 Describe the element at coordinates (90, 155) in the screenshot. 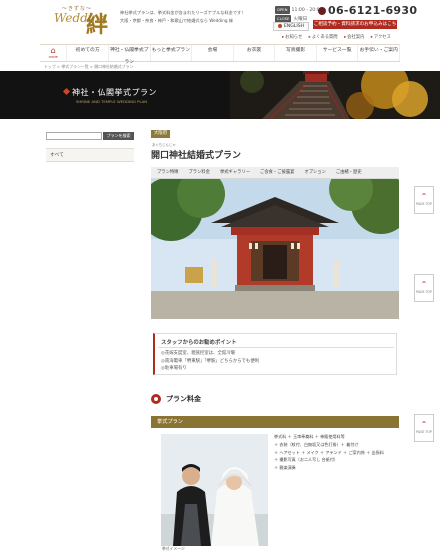

I see `sidebar-item-all: すべて` at that location.